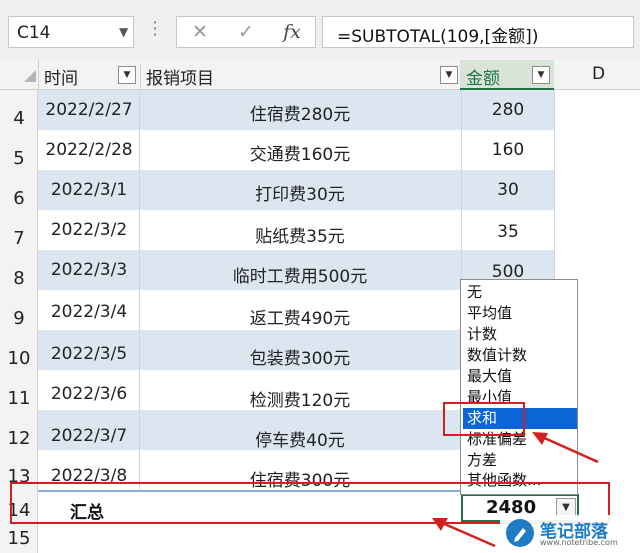 The image size is (640, 553). Describe the element at coordinates (467, 534) in the screenshot. I see `annotation-arrow-total` at that location.